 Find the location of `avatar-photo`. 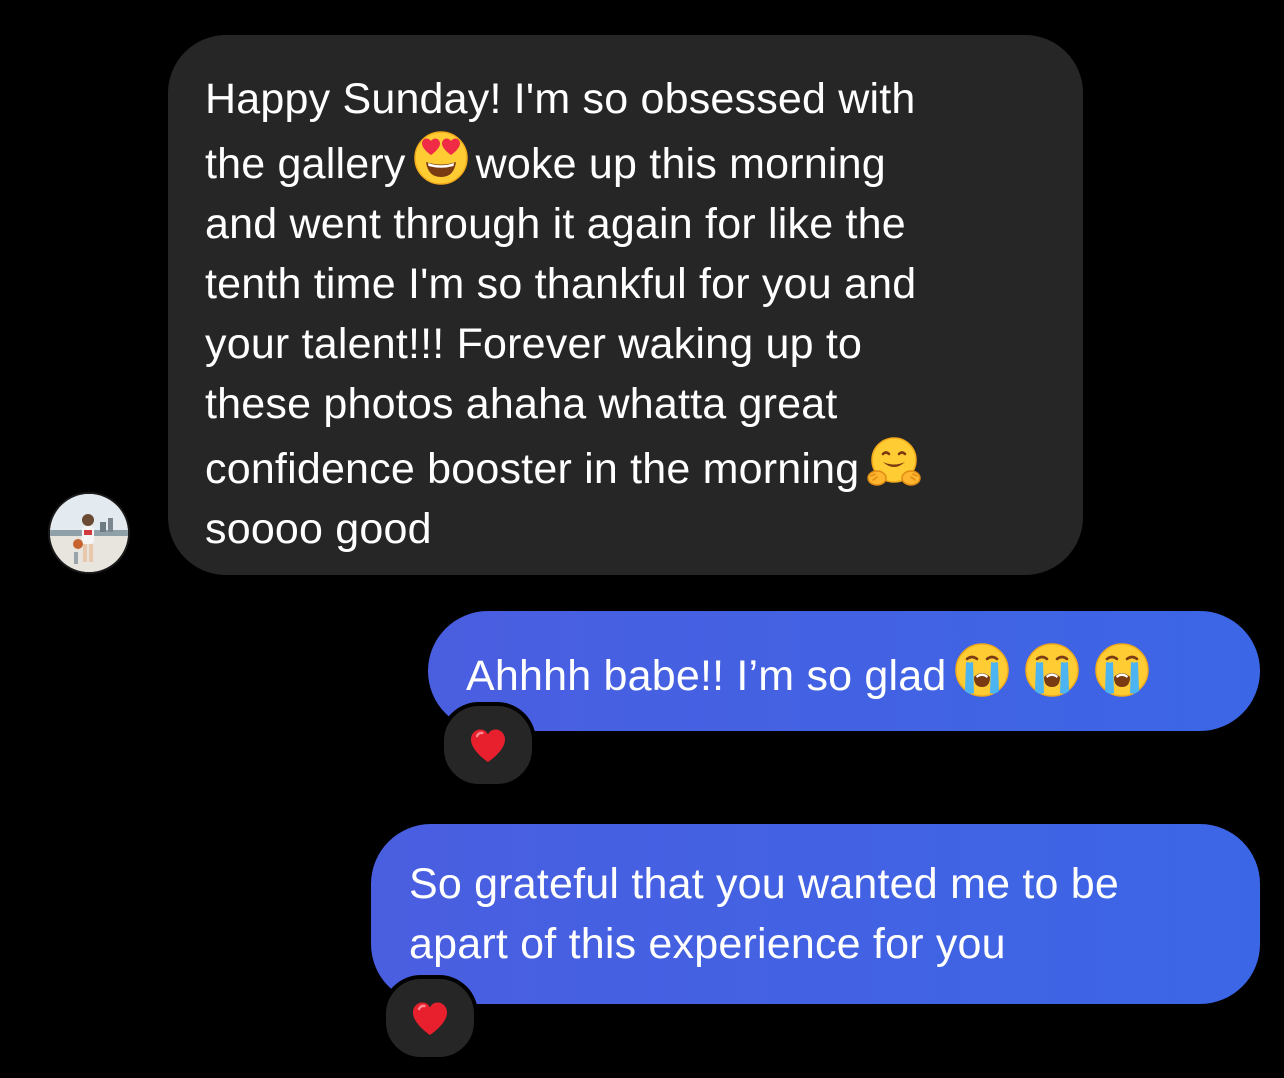

avatar-photo is located at coordinates (89, 533).